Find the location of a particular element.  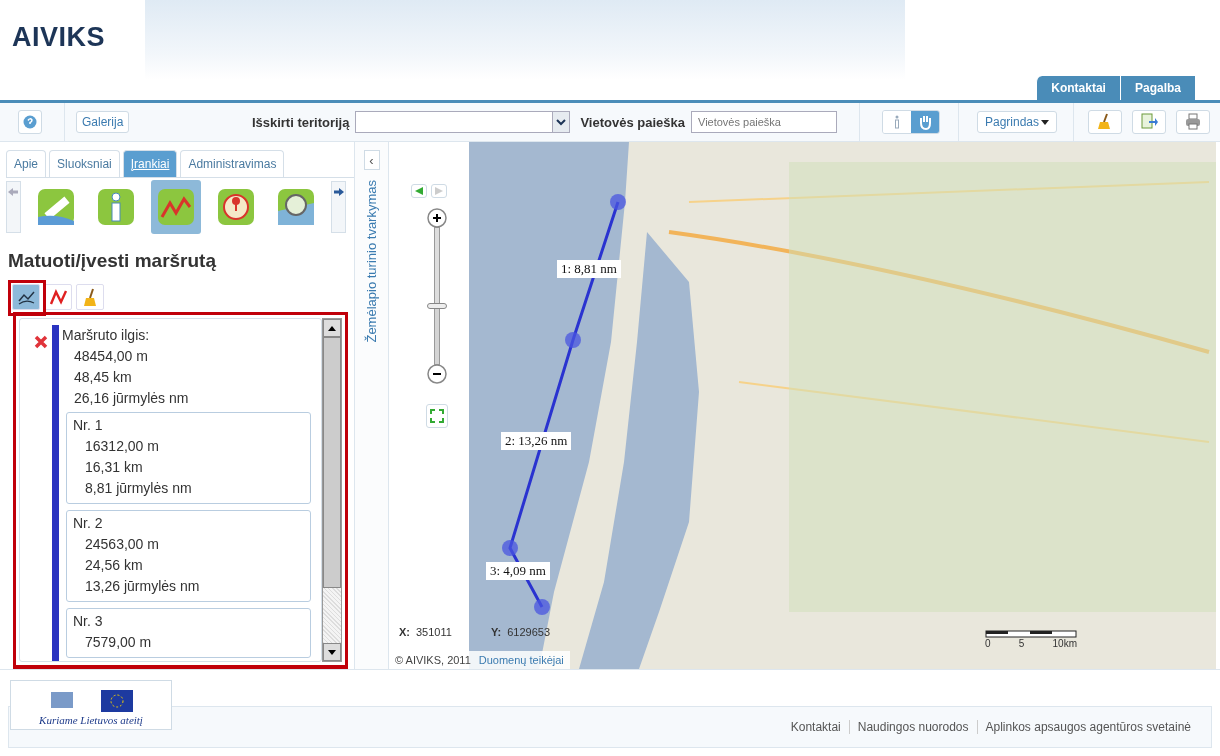

slogan: Kuriame Lietuvos ateitį is located at coordinates (91, 721).